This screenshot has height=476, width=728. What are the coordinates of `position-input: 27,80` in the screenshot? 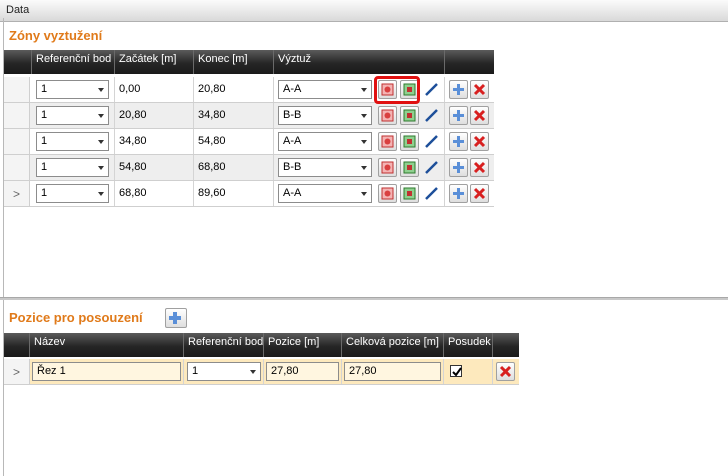 It's located at (302, 371).